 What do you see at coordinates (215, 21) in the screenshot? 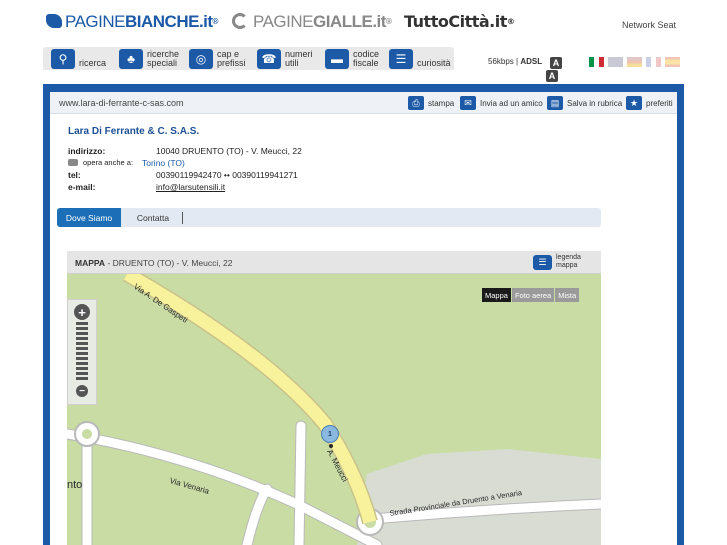
I see `paginebianche-reg: ®` at bounding box center [215, 21].